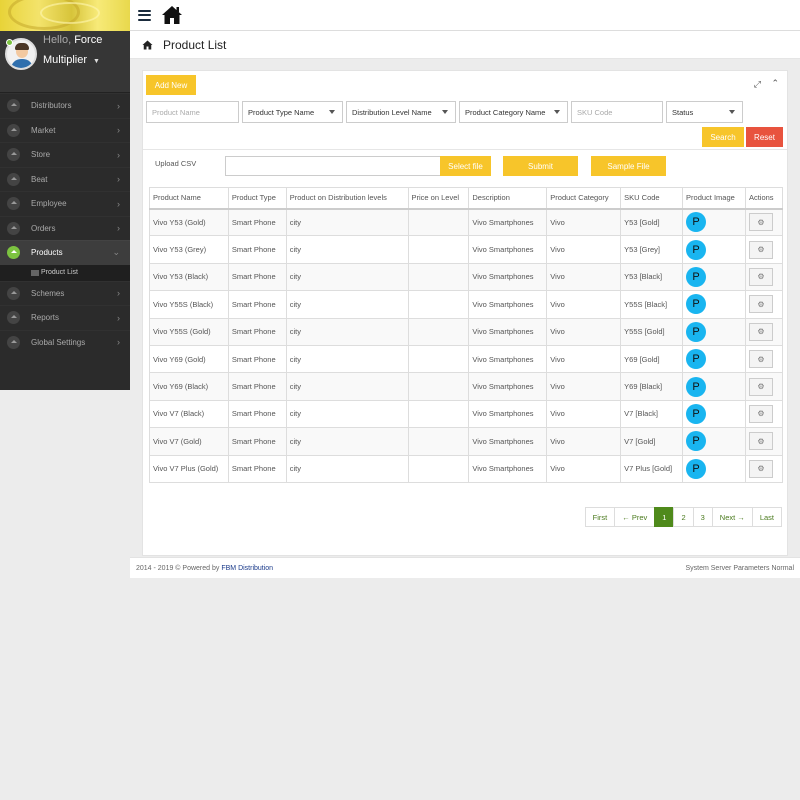  What do you see at coordinates (178, 568) in the screenshot?
I see `copyright-text: 2014 - 2019 © Powered by` at bounding box center [178, 568].